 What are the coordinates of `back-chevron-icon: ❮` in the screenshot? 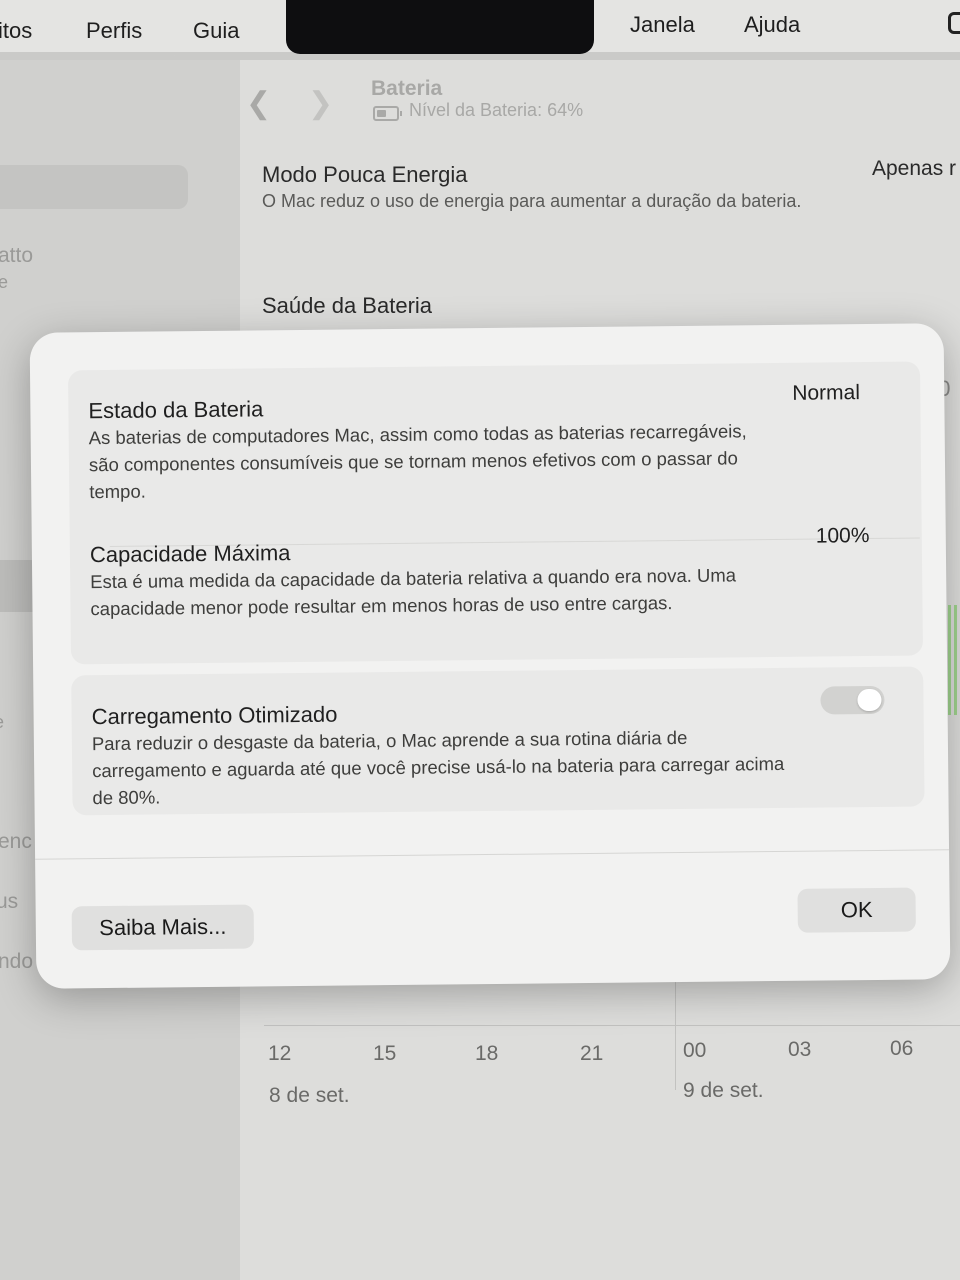 It's located at (258, 103).